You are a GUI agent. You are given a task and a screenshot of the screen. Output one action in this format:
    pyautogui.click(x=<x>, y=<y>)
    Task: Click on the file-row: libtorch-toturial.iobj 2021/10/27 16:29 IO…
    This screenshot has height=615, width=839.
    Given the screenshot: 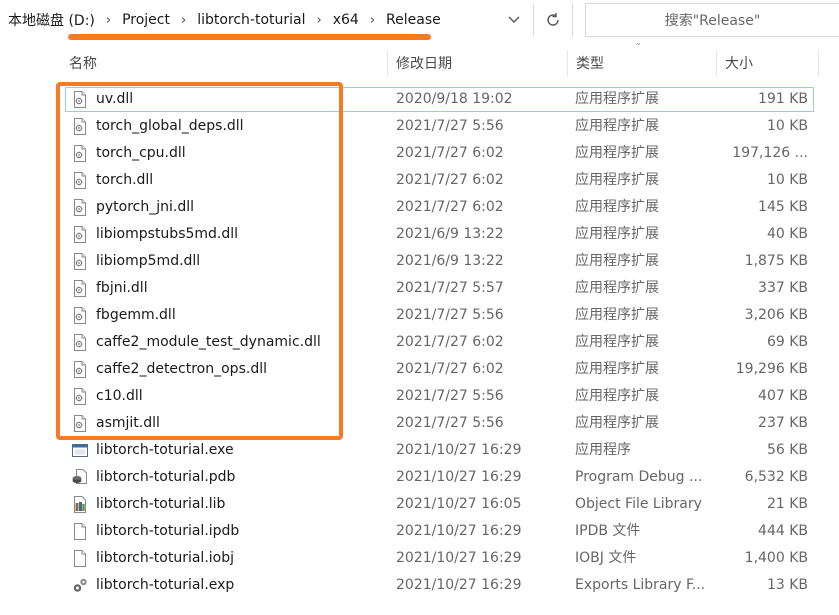 What is the action you would take?
    pyautogui.click(x=419, y=558)
    